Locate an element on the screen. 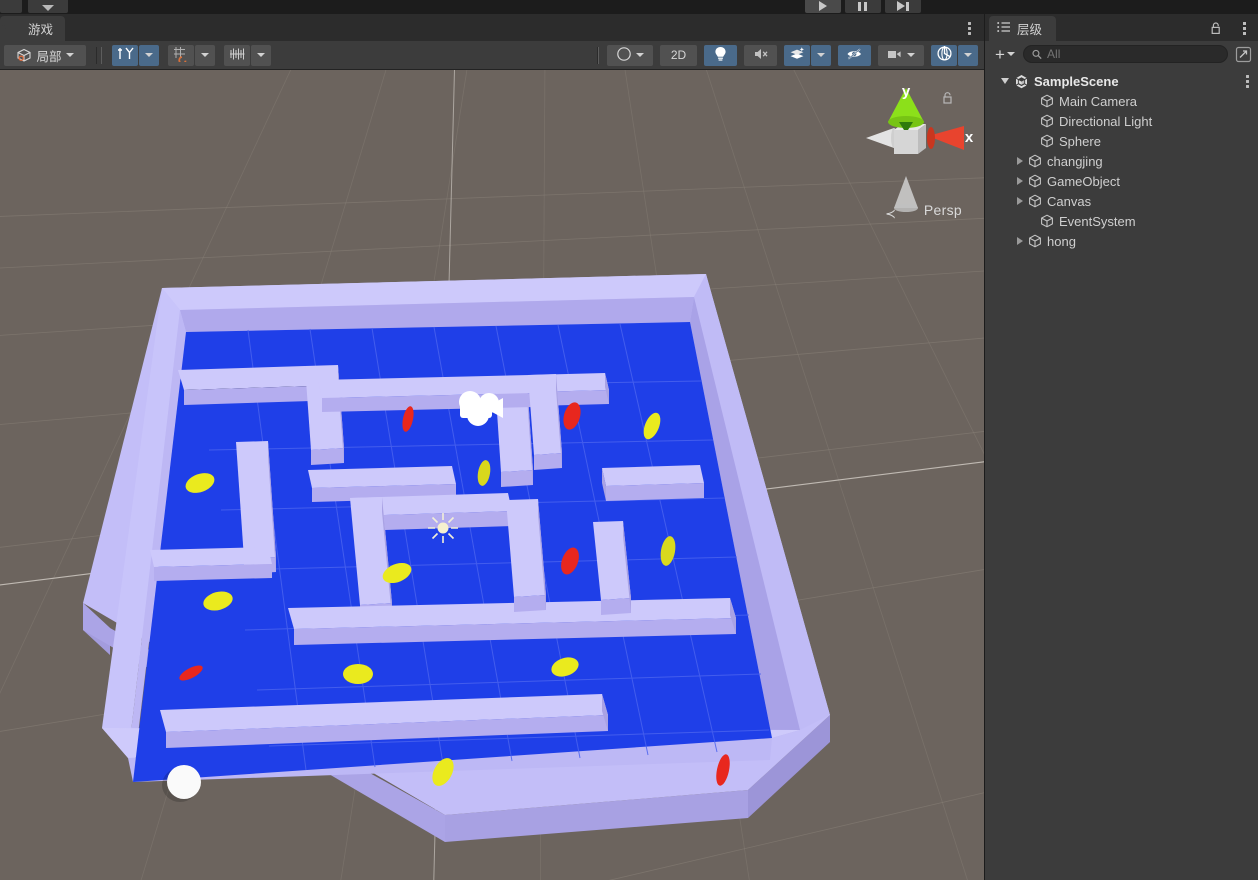 Image resolution: width=1258 pixels, height=880 pixels. tab-game-label: 游戏 is located at coordinates (41, 30).